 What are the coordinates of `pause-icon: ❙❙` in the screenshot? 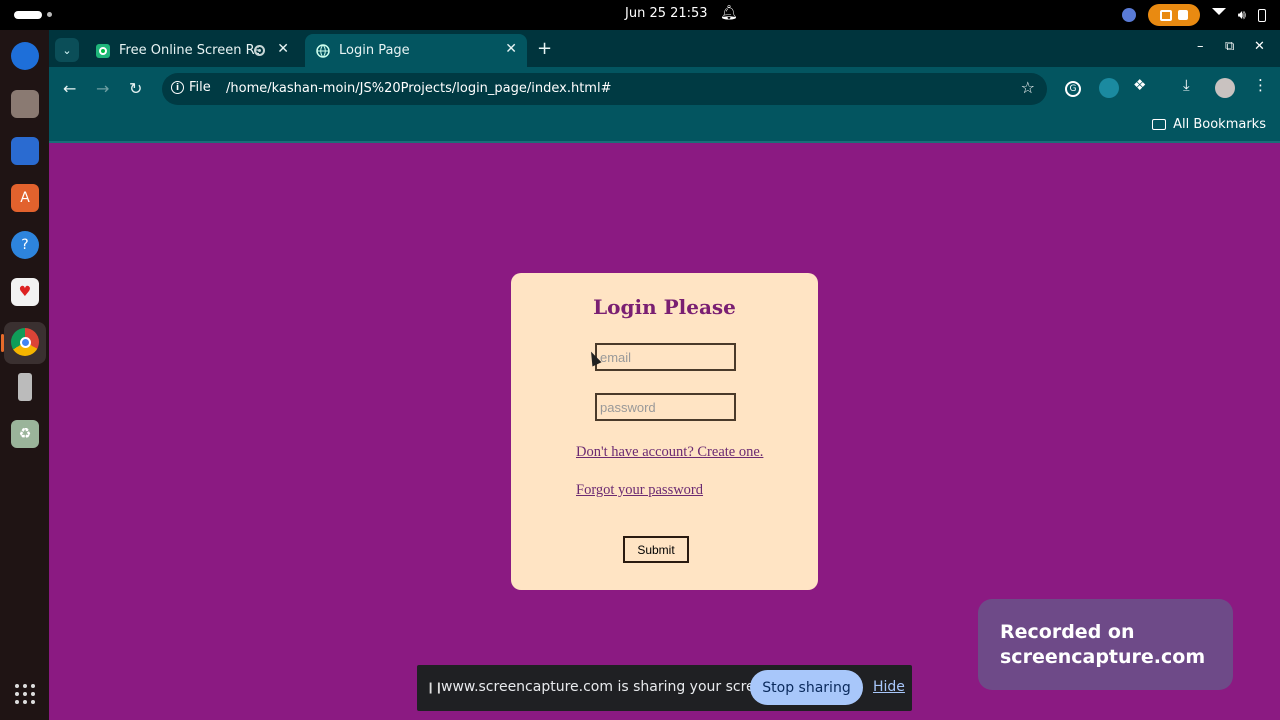 It's located at (434, 687).